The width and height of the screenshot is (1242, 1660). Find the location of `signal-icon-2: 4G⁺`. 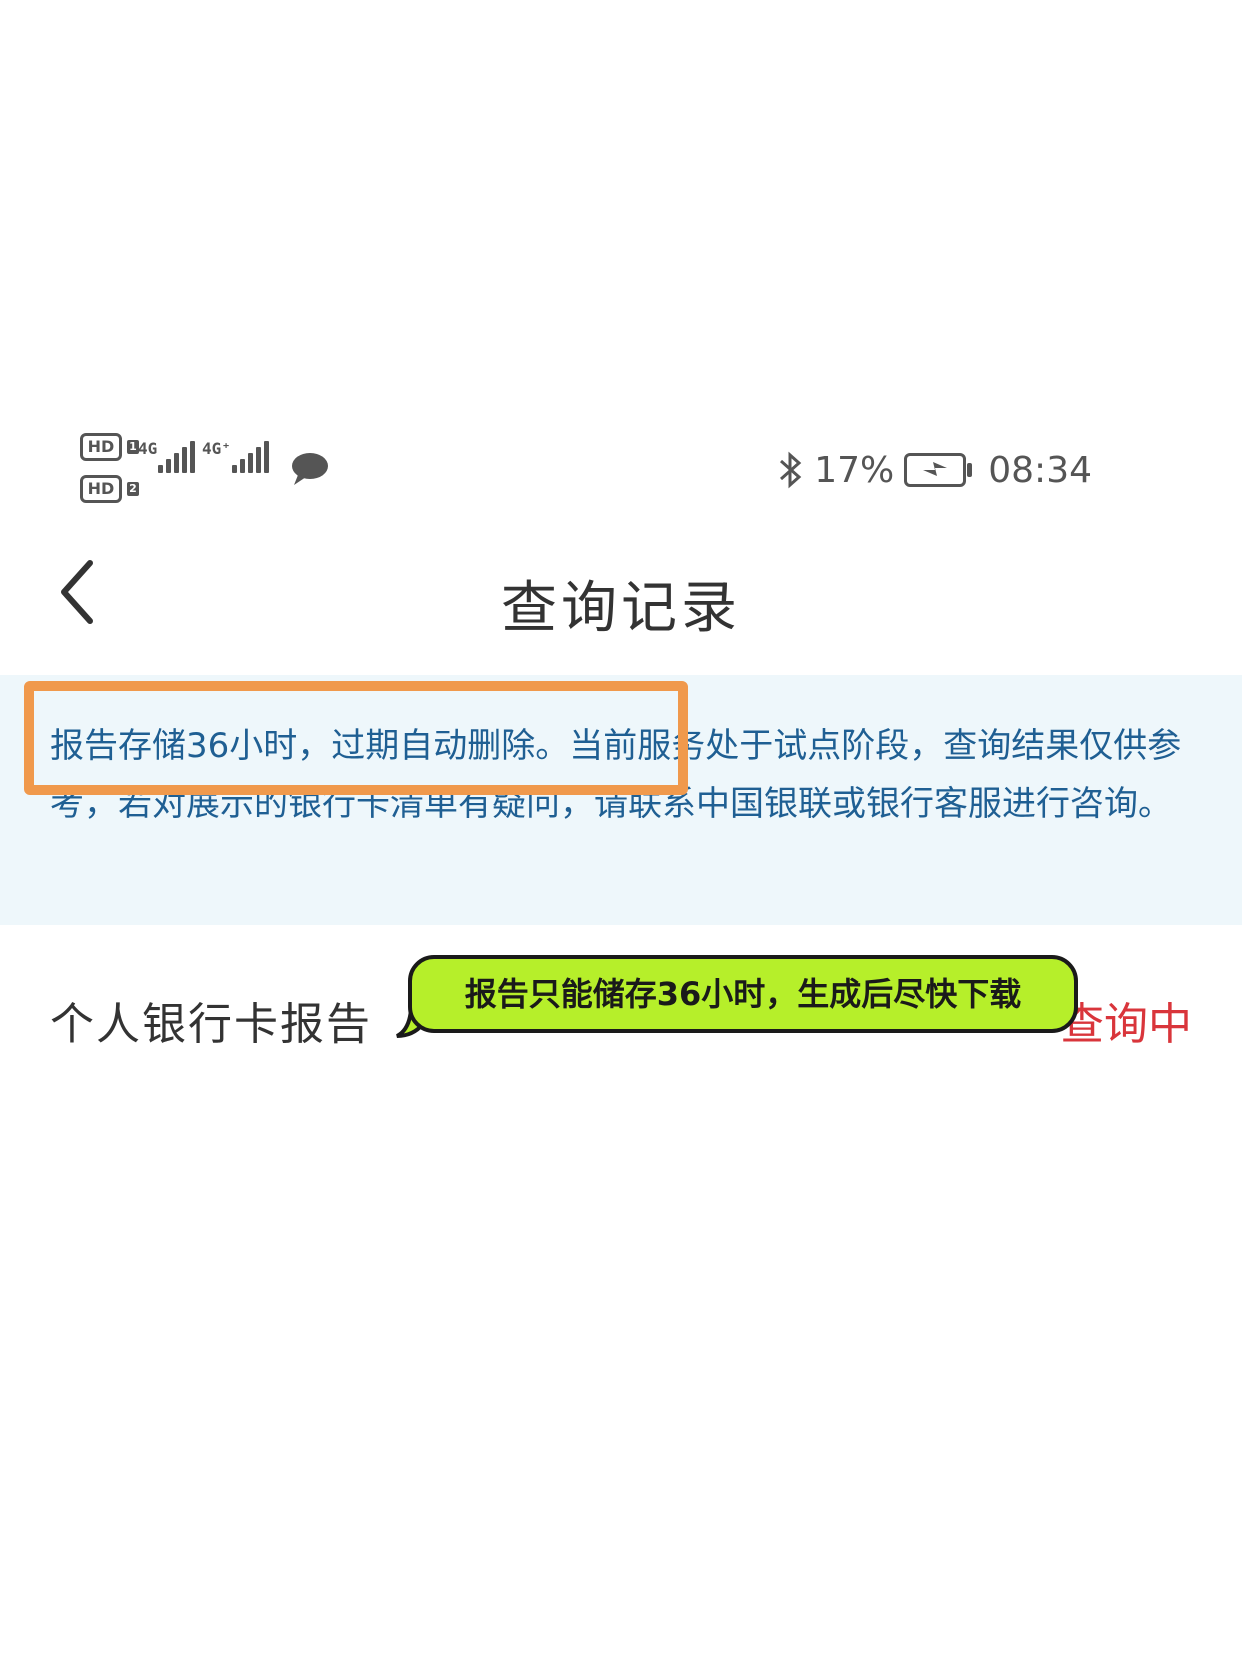

signal-icon-2: 4G⁺ is located at coordinates (235, 456).